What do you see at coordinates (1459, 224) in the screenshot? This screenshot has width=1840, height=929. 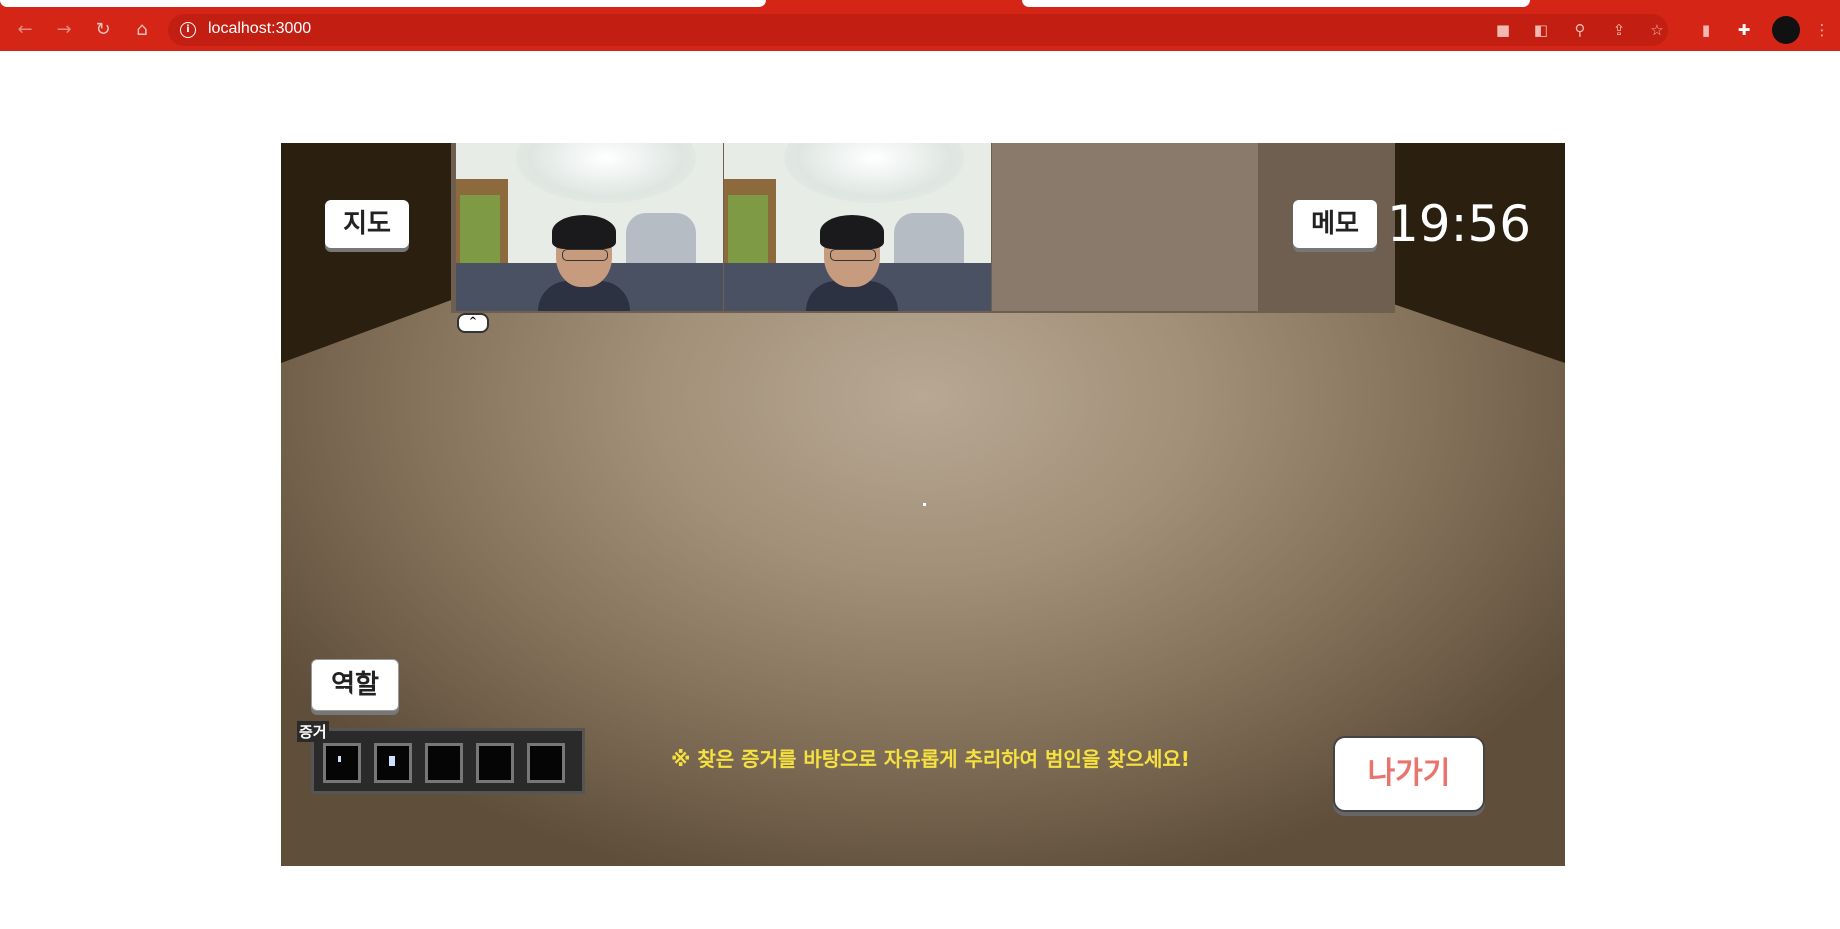 I see `countdown-timer: 19:56` at bounding box center [1459, 224].